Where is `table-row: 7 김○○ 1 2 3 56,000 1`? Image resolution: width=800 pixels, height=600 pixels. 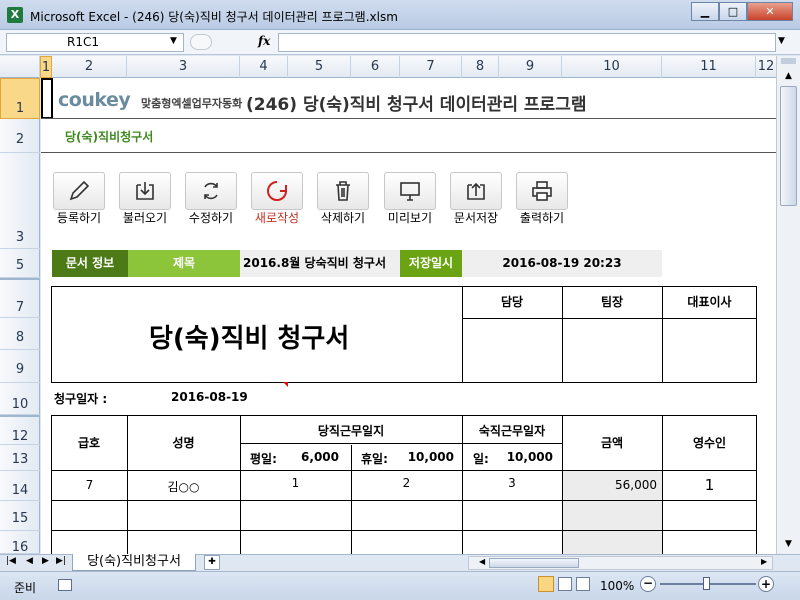 table-row: 7 김○○ 1 2 3 56,000 1 is located at coordinates (404, 485).